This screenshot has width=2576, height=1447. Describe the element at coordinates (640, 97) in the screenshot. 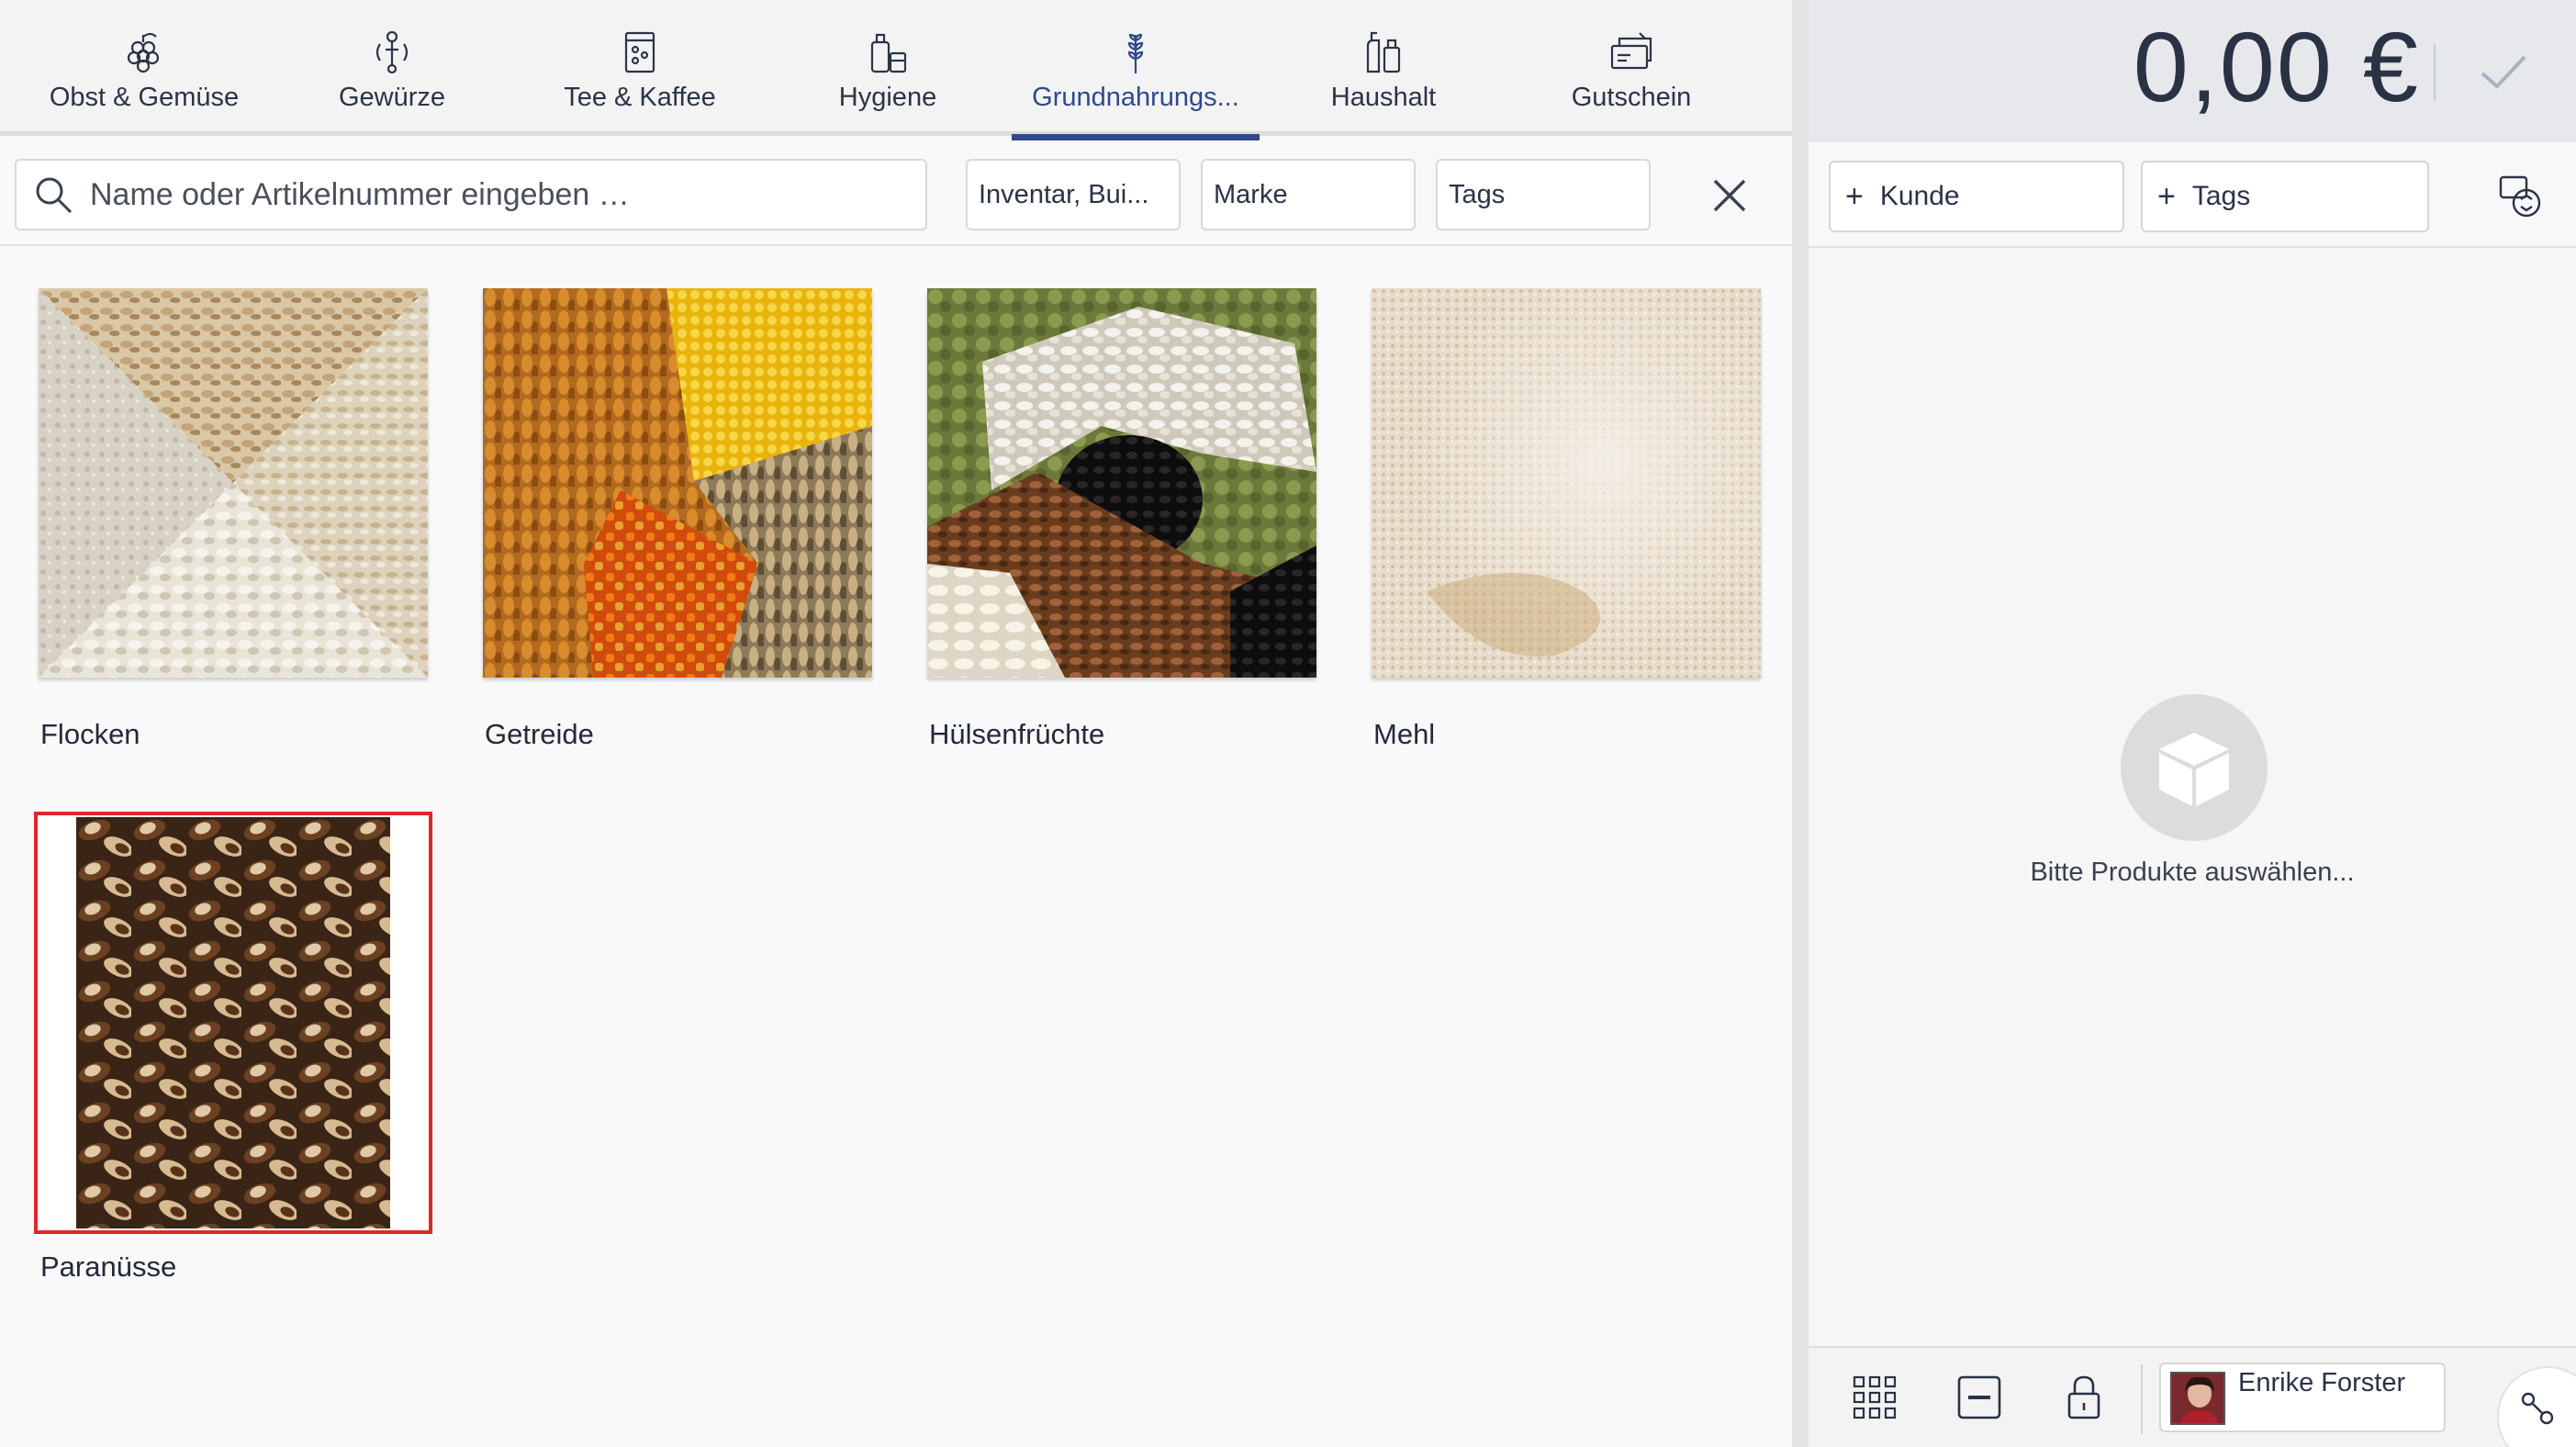

I see `tab-label: Tee & Kaffee` at that location.